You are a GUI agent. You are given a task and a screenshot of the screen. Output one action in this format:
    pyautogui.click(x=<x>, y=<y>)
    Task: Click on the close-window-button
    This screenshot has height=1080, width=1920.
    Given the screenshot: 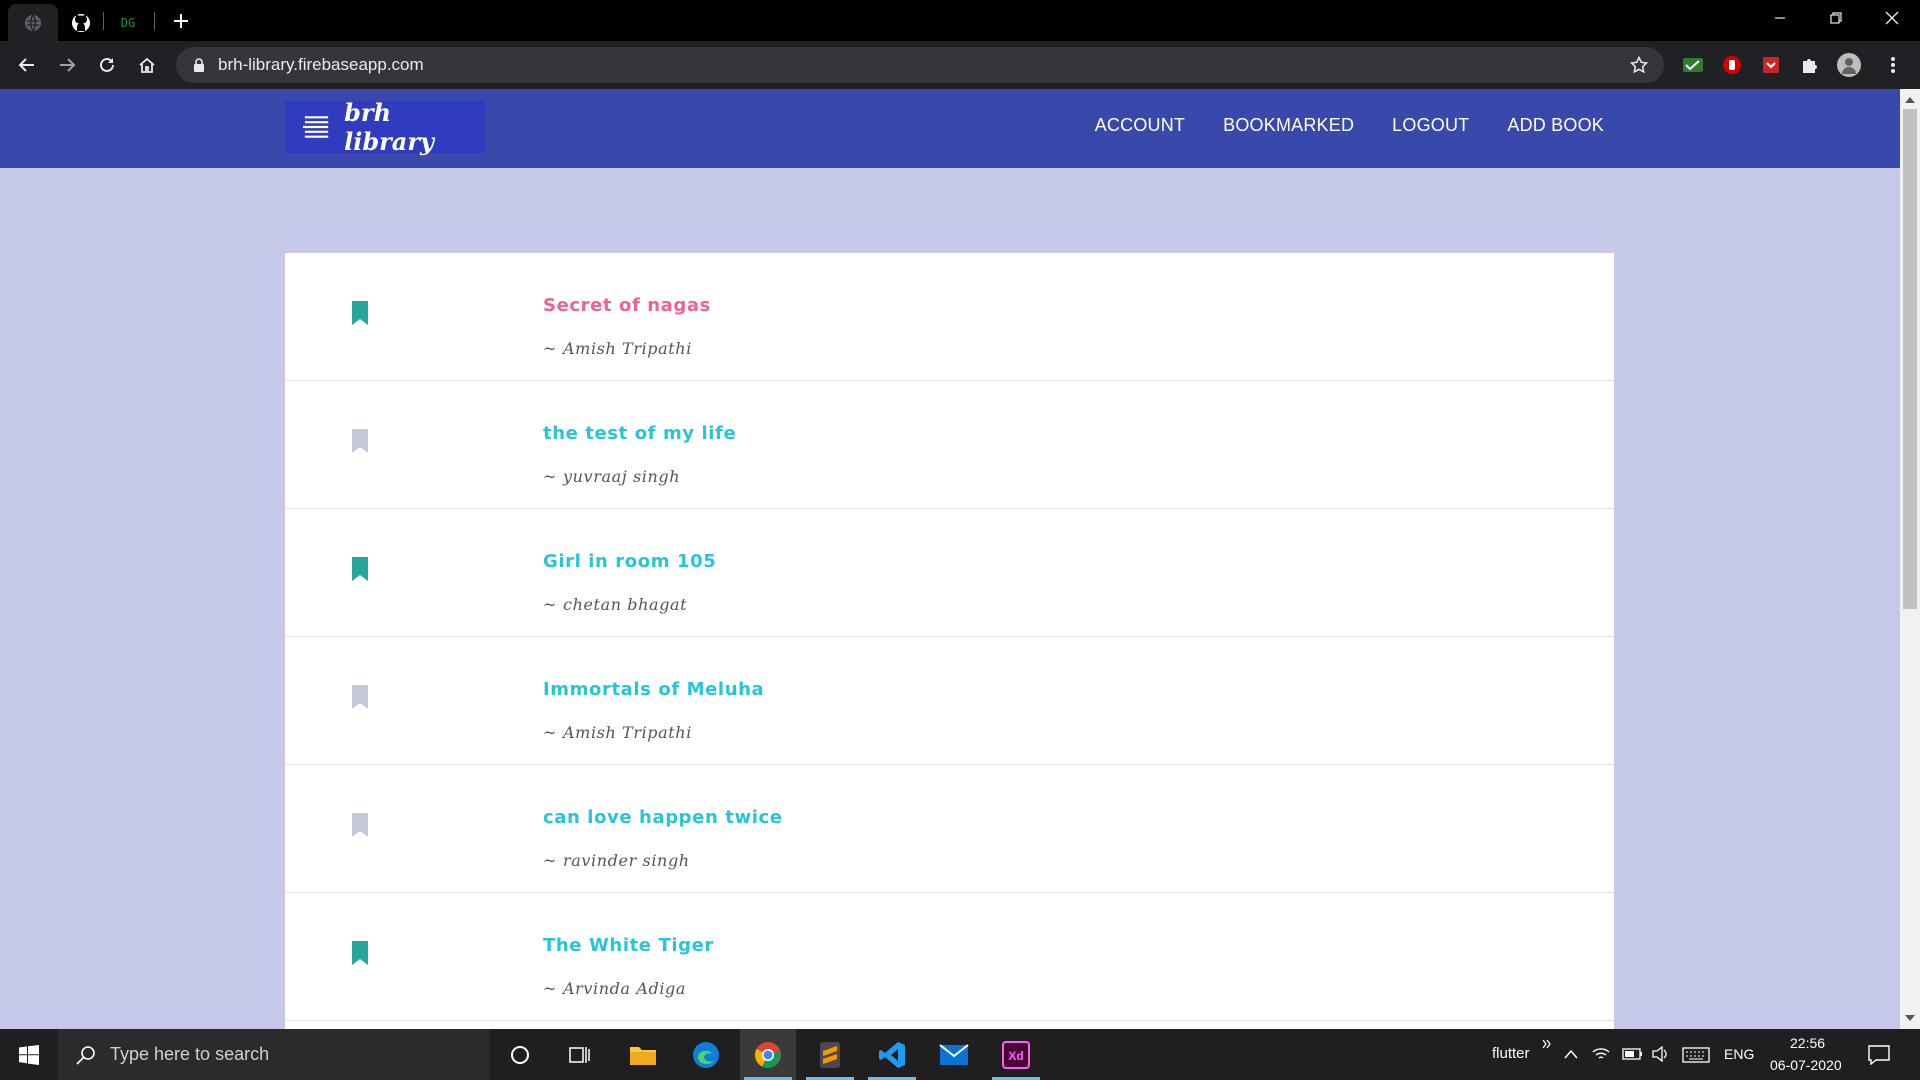 What is the action you would take?
    pyautogui.click(x=1892, y=18)
    